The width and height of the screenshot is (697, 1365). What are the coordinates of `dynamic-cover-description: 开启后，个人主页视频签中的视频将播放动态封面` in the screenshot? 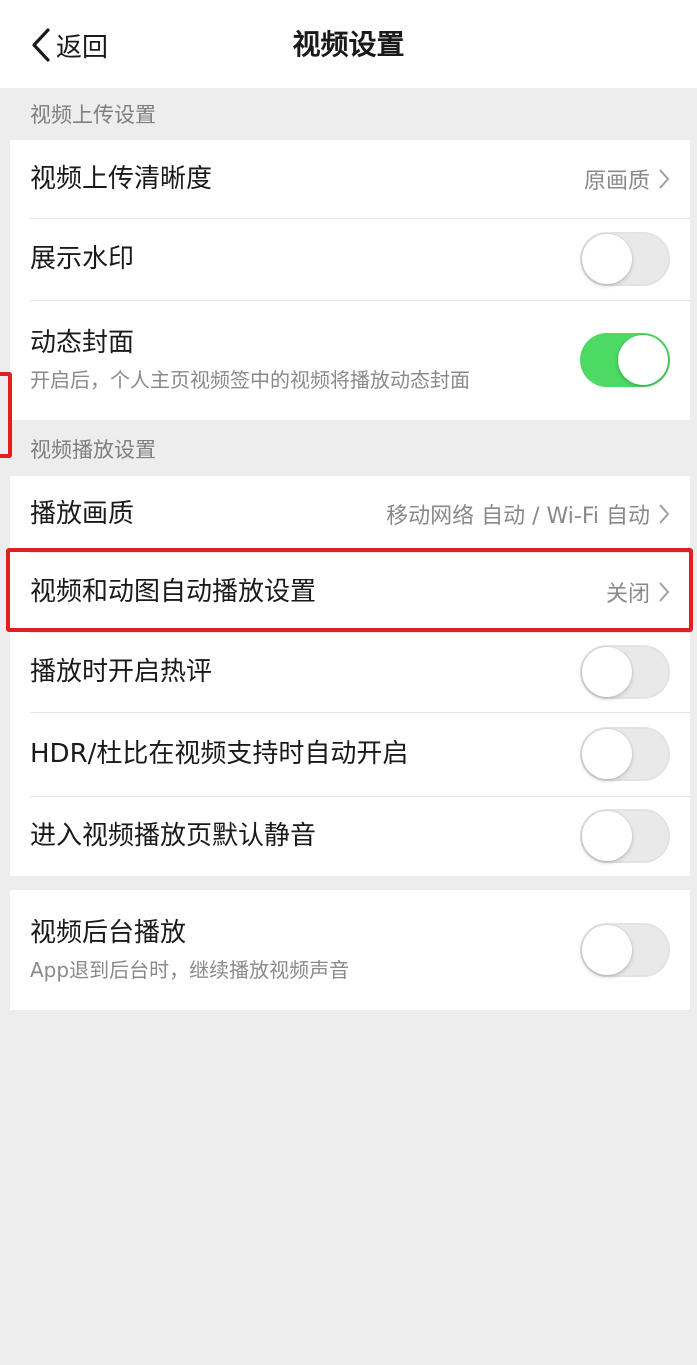 It's located at (250, 380).